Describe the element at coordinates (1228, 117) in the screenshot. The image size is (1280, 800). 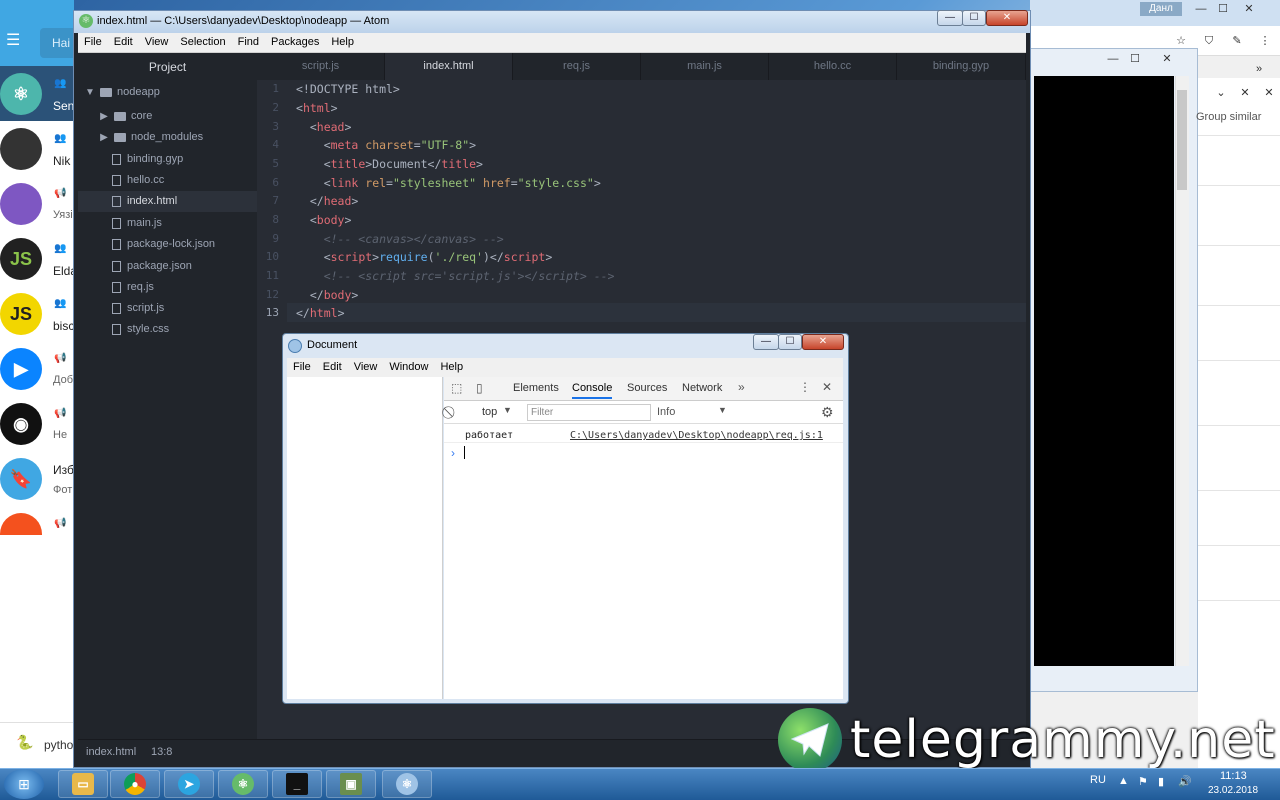
I see `group-similar-option: Group similar` at that location.